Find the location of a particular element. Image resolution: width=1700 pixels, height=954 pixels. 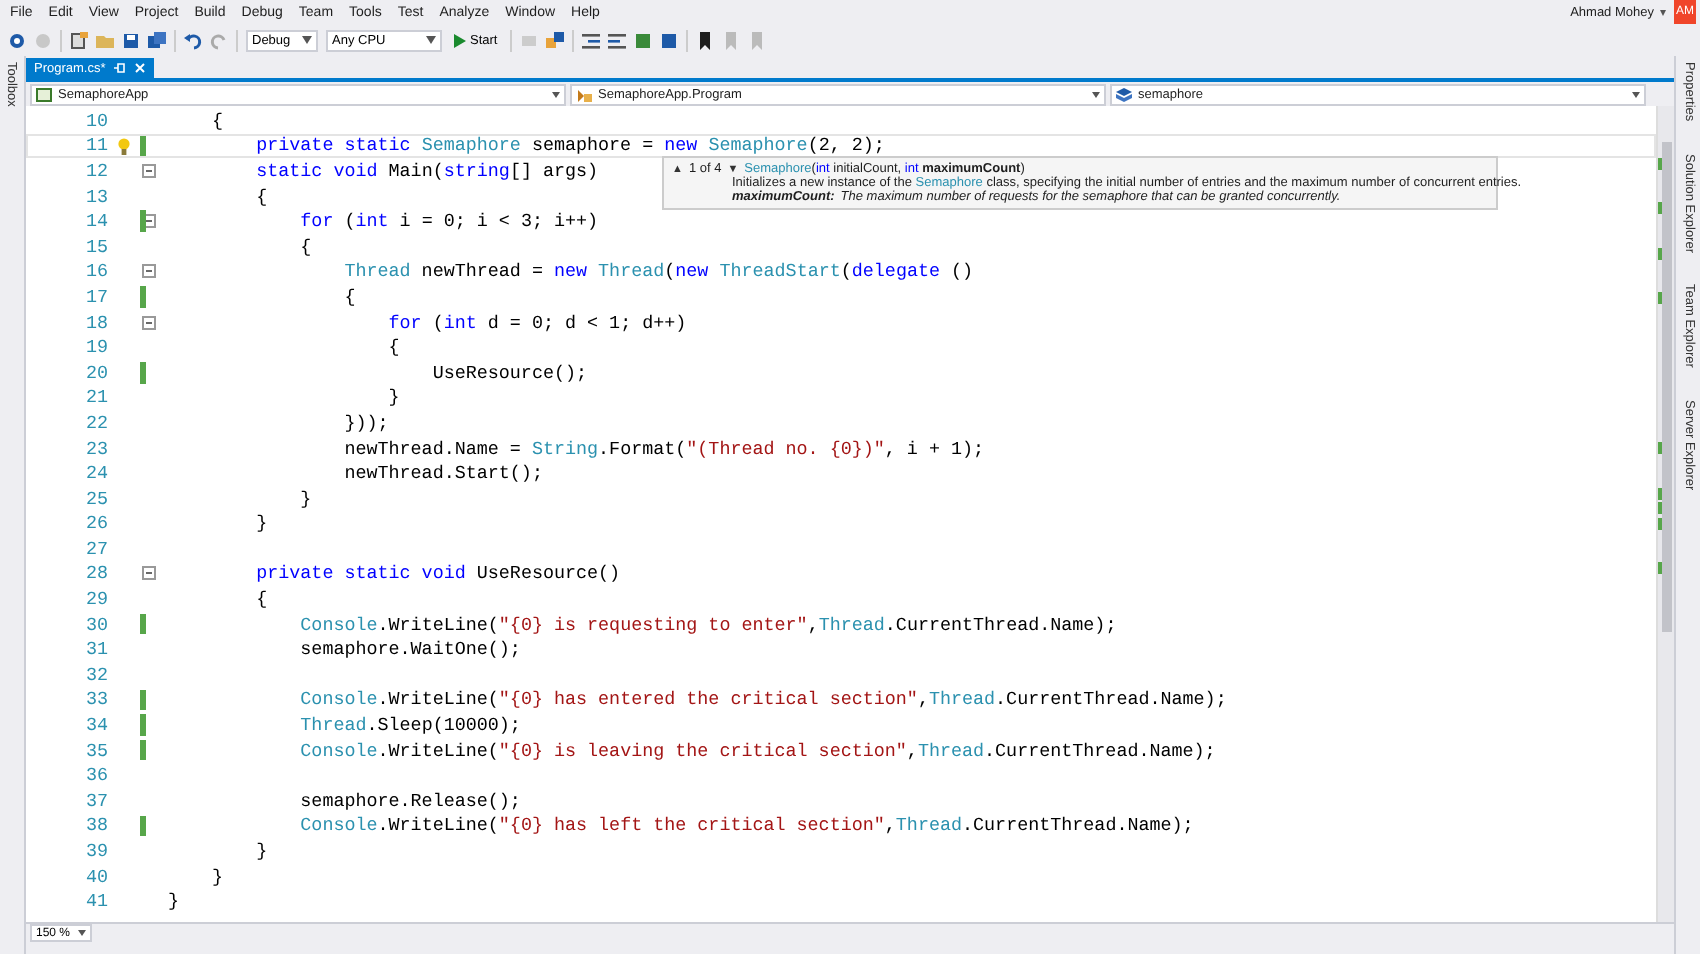

back-icon is located at coordinates (17, 40).